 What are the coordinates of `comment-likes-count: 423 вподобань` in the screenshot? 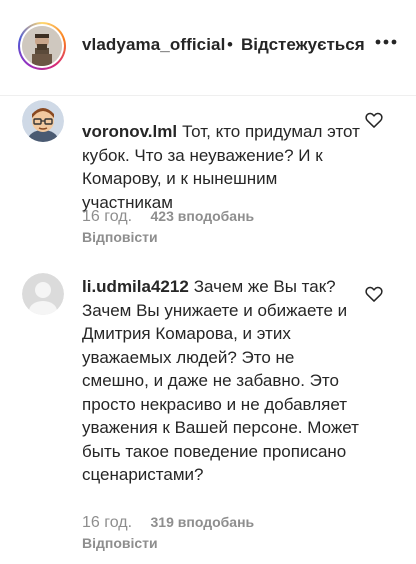 It's located at (203, 216).